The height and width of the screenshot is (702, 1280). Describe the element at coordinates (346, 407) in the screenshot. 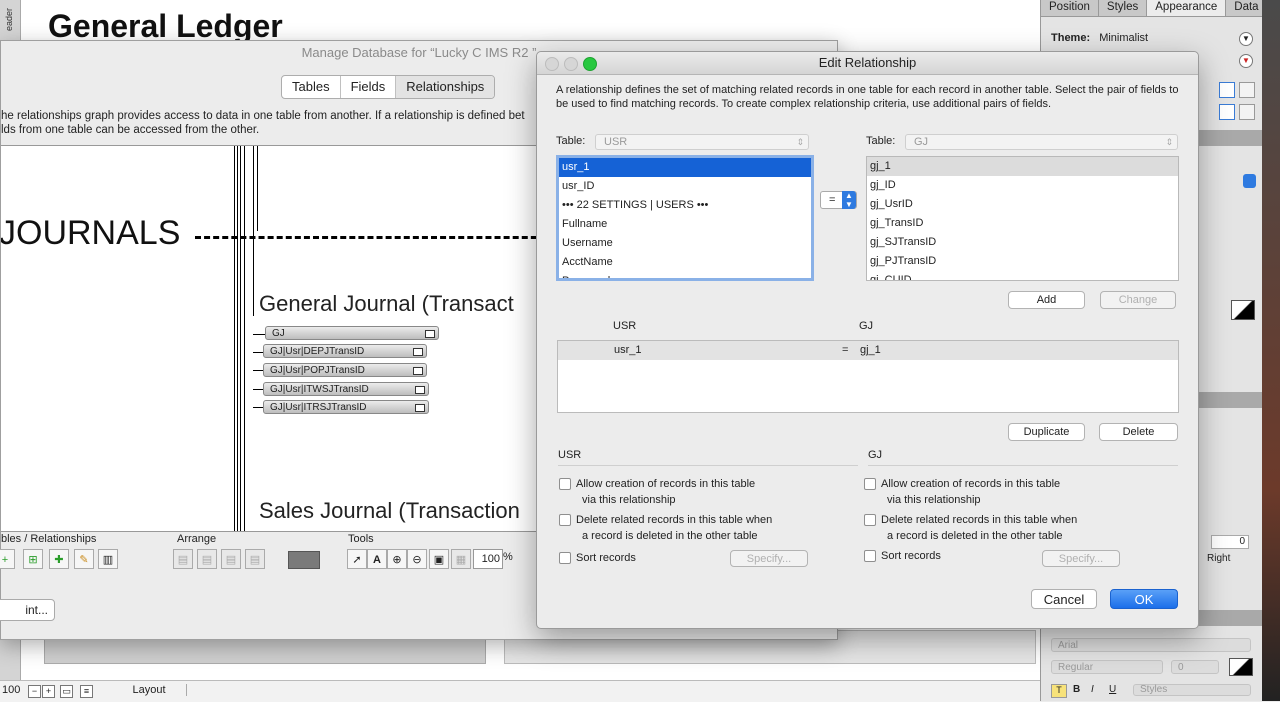

I see `table-occurrence: GJ|Usr|ITRSJTransID` at that location.